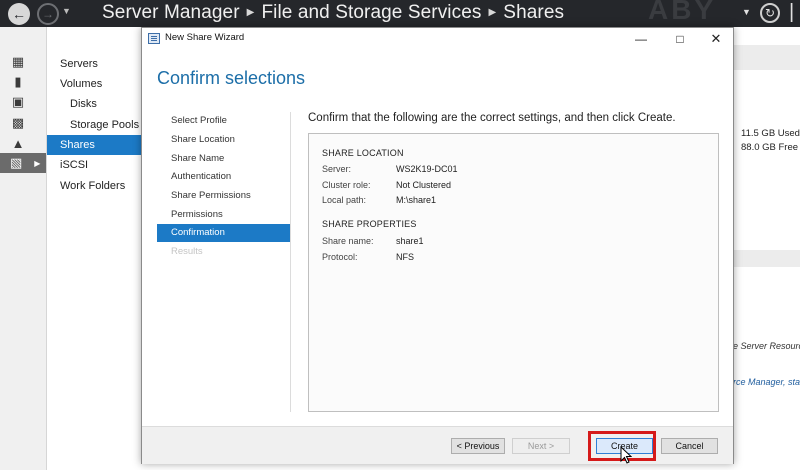 The width and height of the screenshot is (800, 470). Describe the element at coordinates (541, 446) in the screenshot. I see `next-button: Next >` at that location.